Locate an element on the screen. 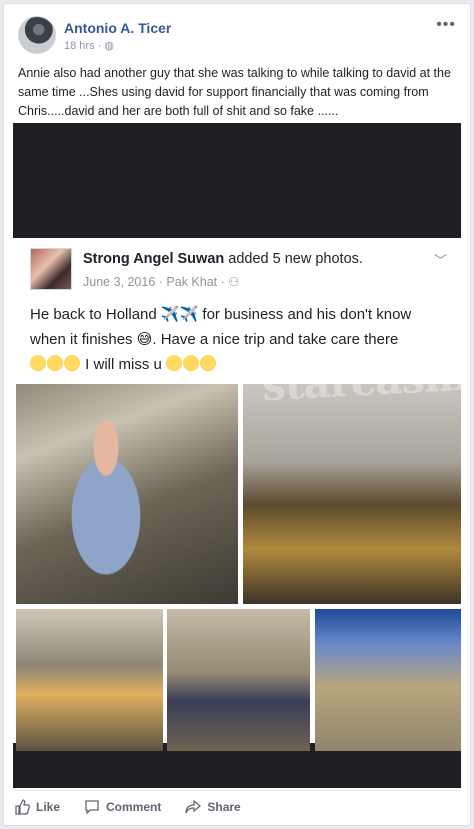 Image resolution: width=474 pixels, height=829 pixels. share-button: Share is located at coordinates (213, 807).